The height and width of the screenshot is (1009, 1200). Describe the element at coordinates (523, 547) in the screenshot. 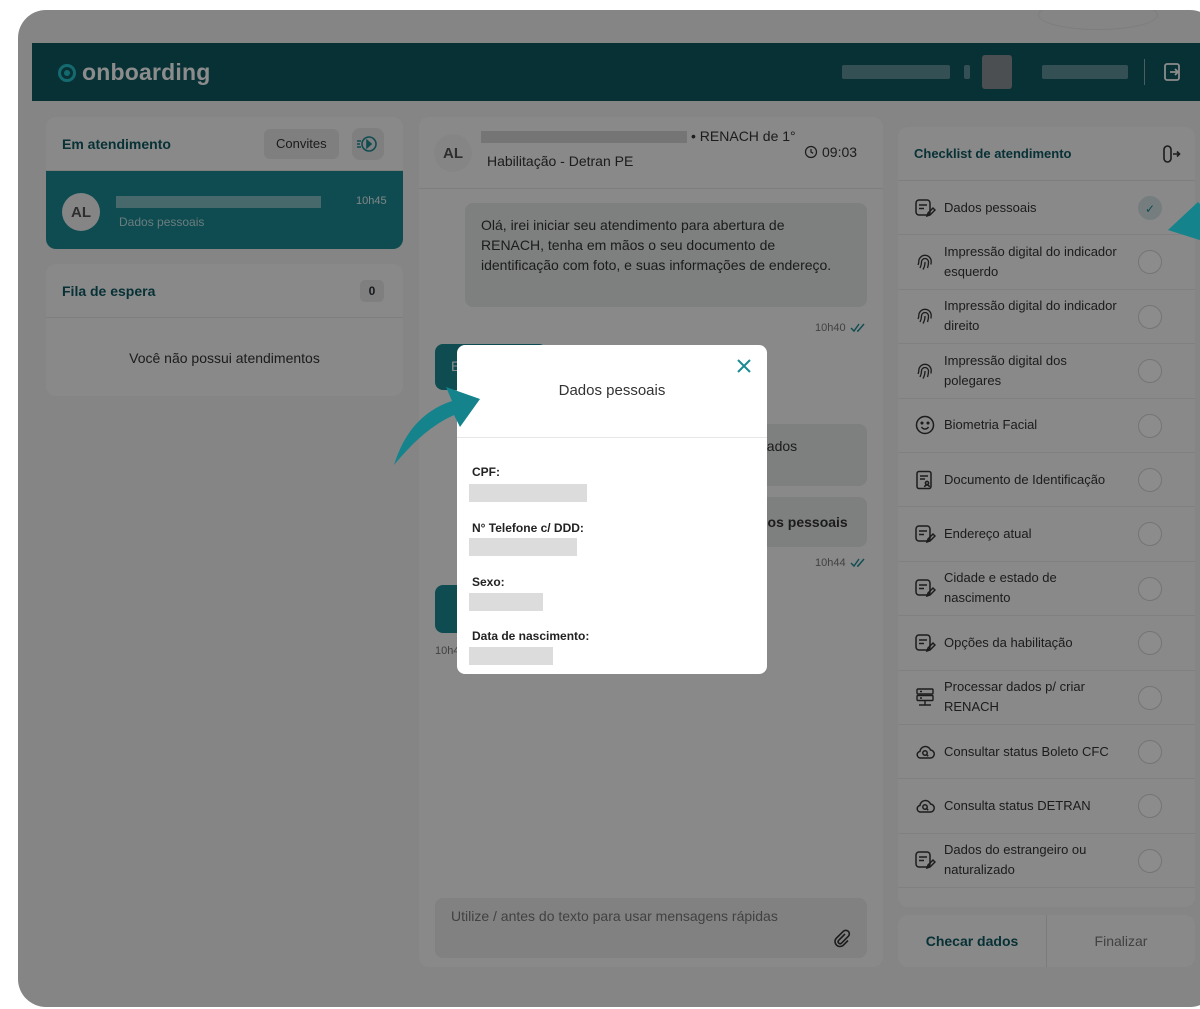

I see `phone-value-redacted` at that location.